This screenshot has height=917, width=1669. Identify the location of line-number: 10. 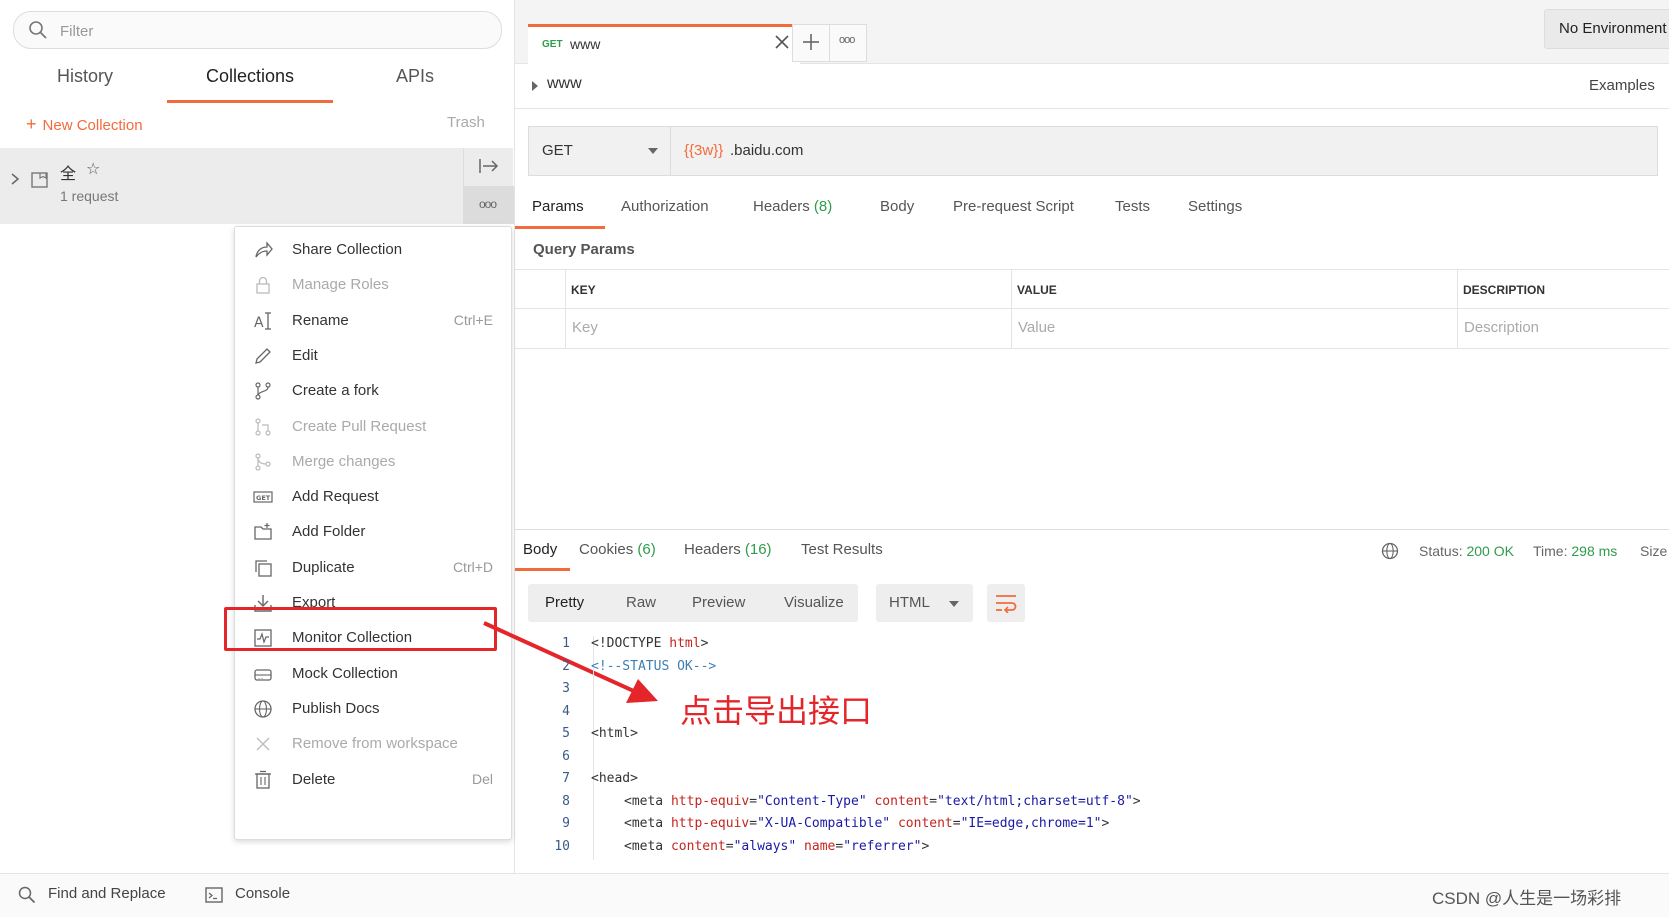
(562, 846).